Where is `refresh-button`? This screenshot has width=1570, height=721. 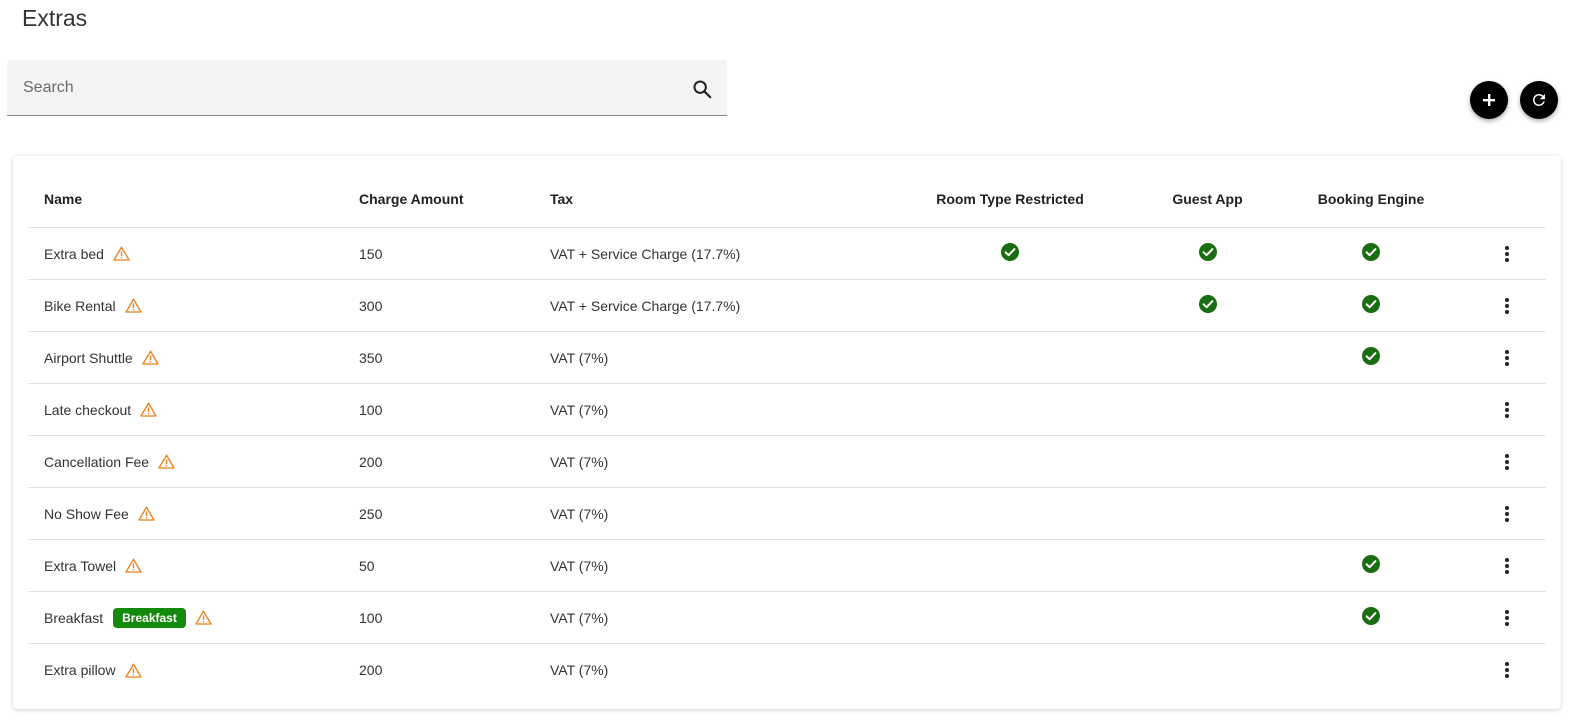 refresh-button is located at coordinates (1539, 100).